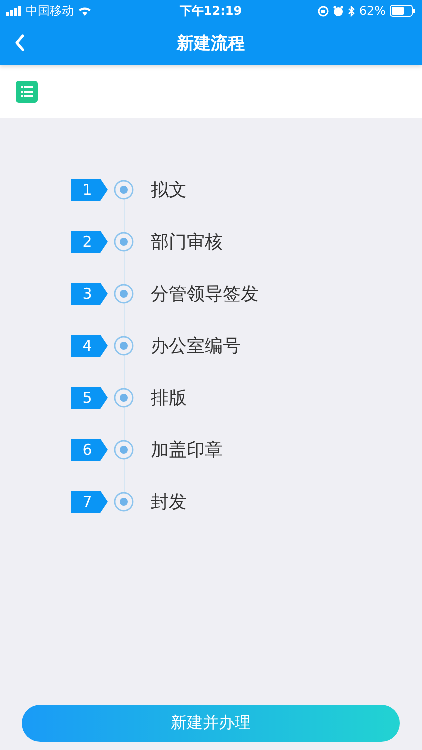 This screenshot has width=422, height=750. Describe the element at coordinates (205, 294) in the screenshot. I see `step-label: 分管领导签发` at that location.